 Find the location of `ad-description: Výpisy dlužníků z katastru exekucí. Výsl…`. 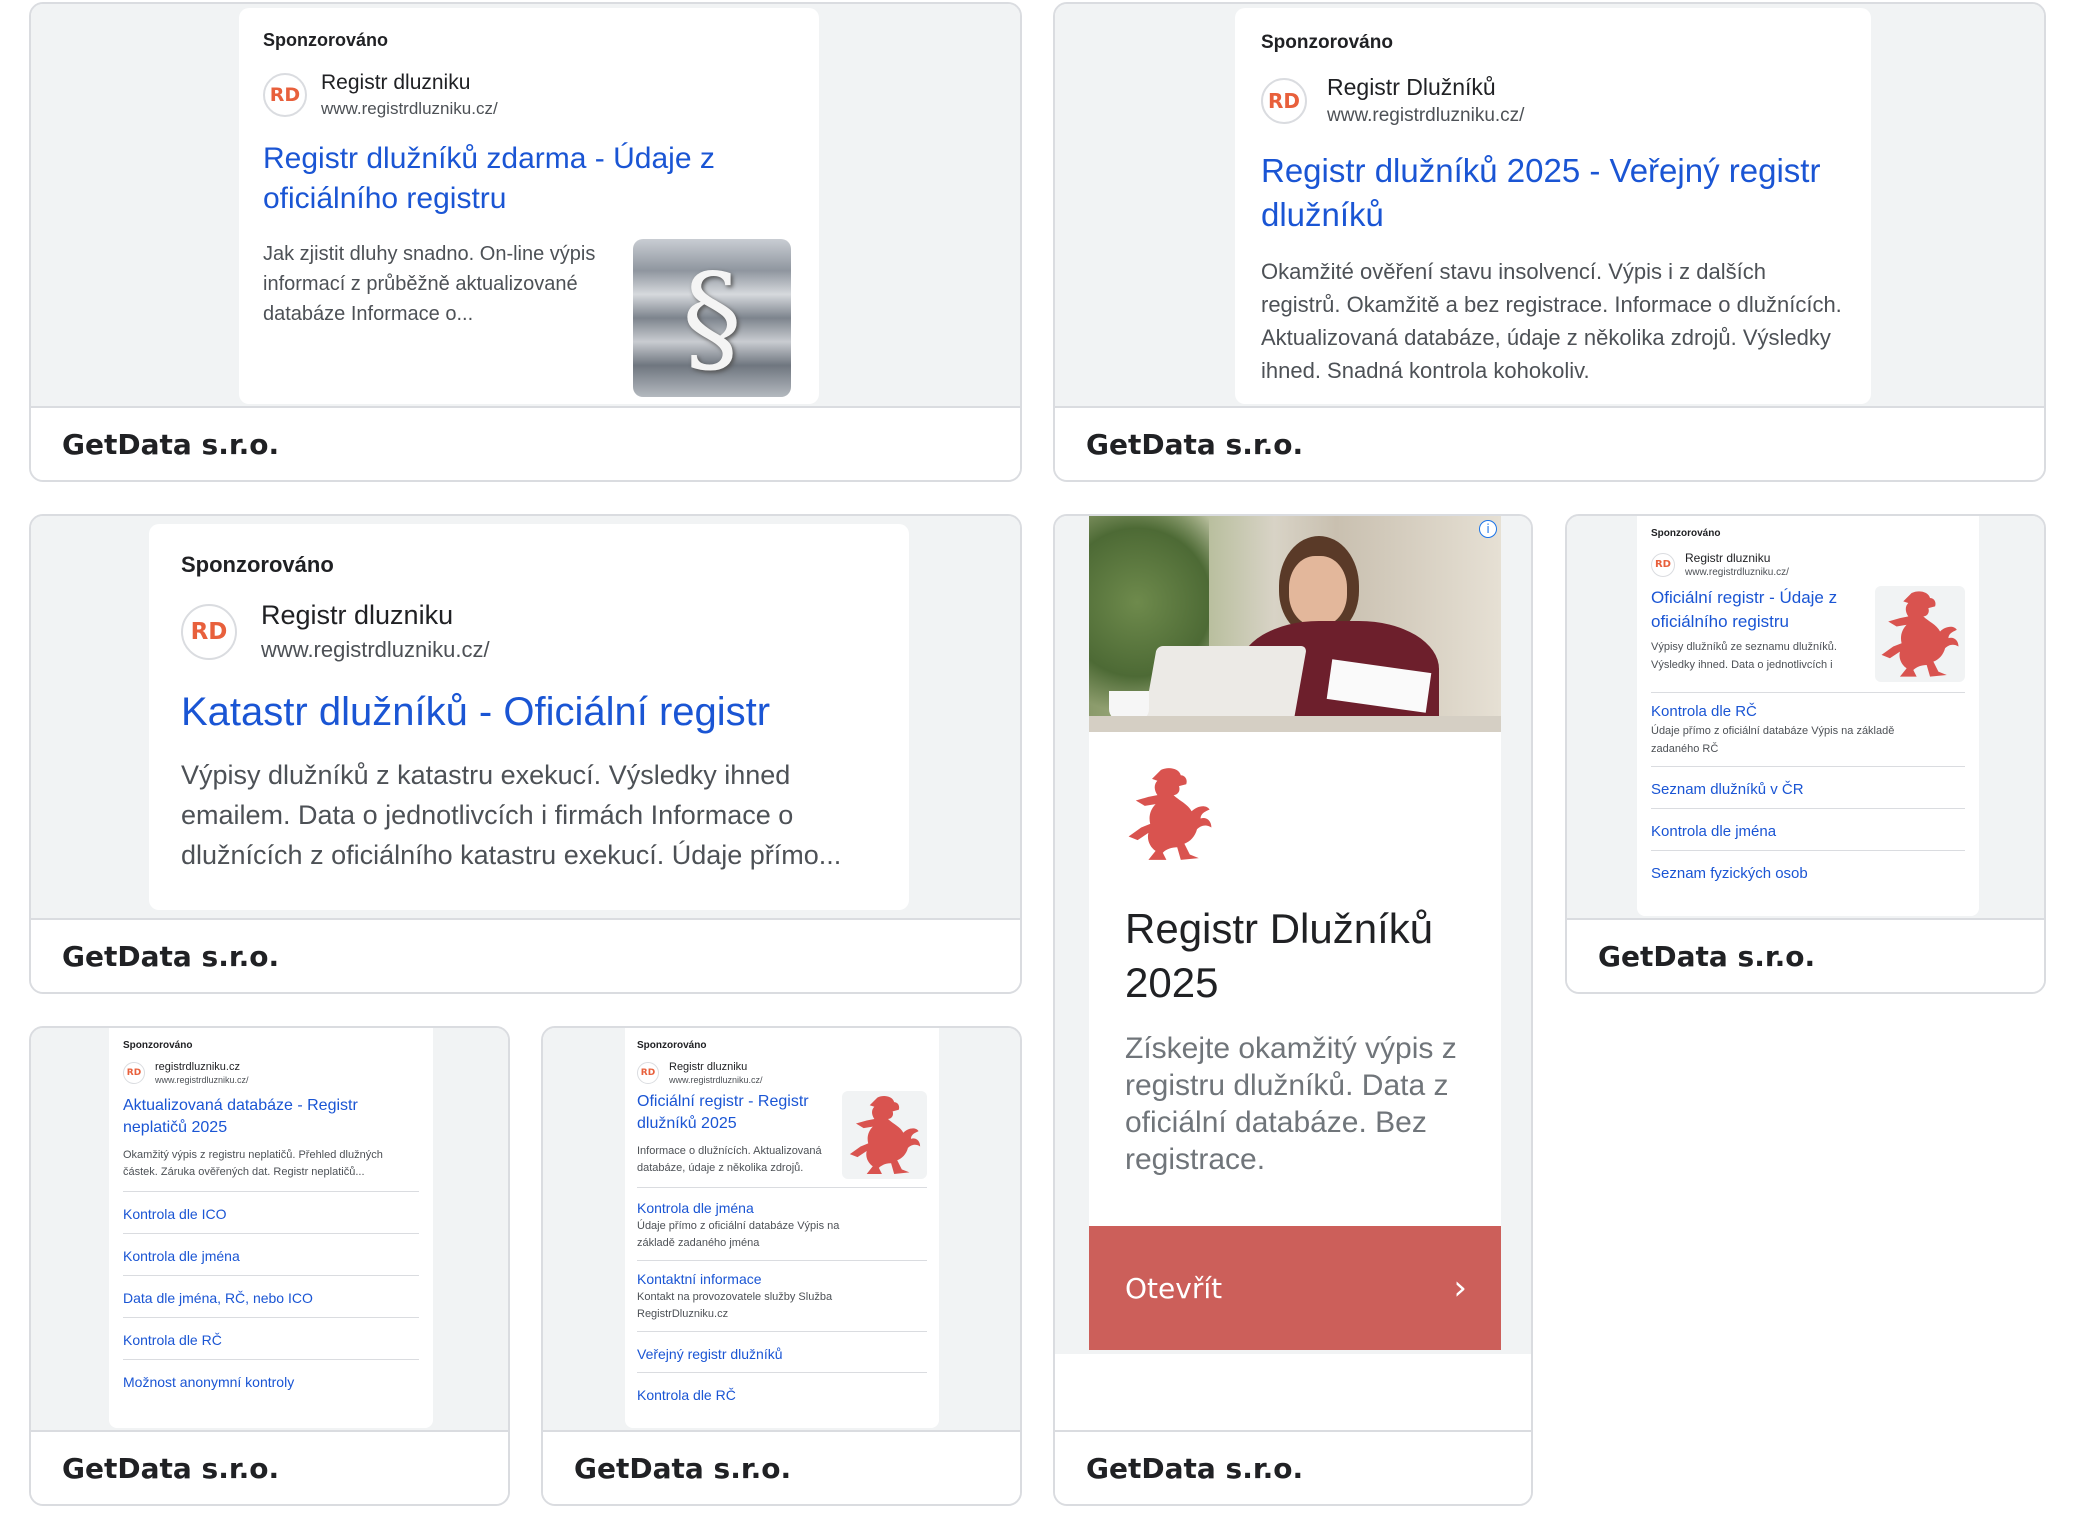

ad-description: Výpisy dlužníků z katastru exekucí. Výsl… is located at coordinates (511, 815).